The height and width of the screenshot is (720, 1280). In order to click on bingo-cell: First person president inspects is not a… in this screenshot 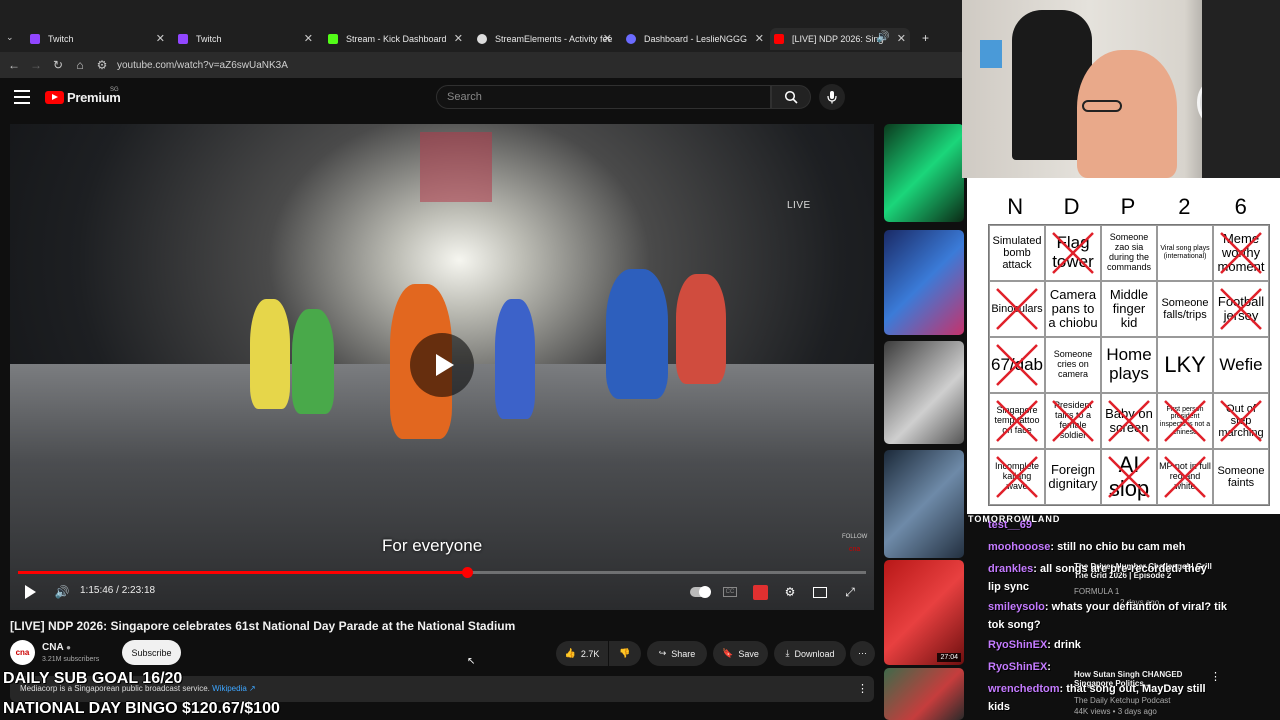, I will do `click(1185, 421)`.